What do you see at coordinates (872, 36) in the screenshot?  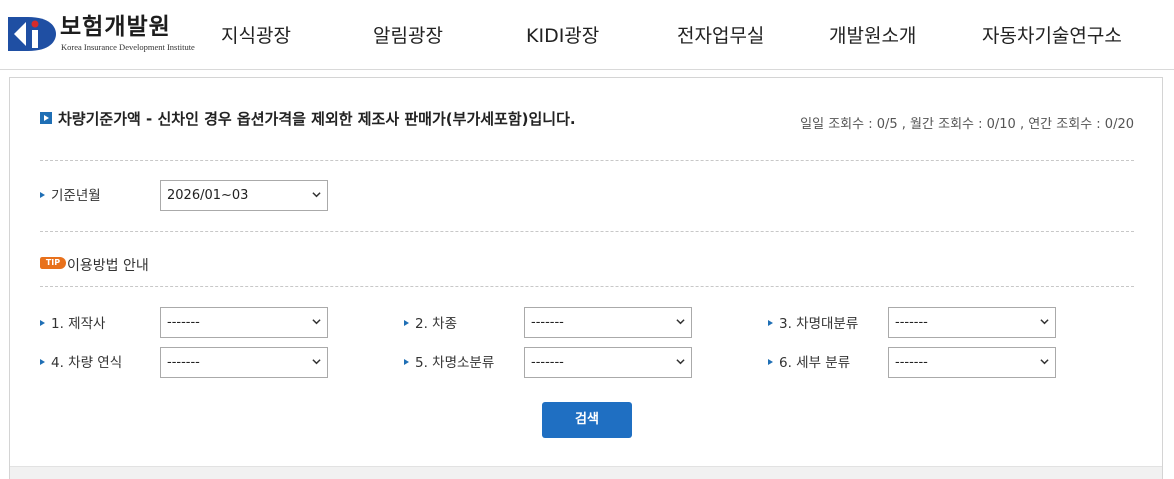 I see `nav-about: 개발원소개` at bounding box center [872, 36].